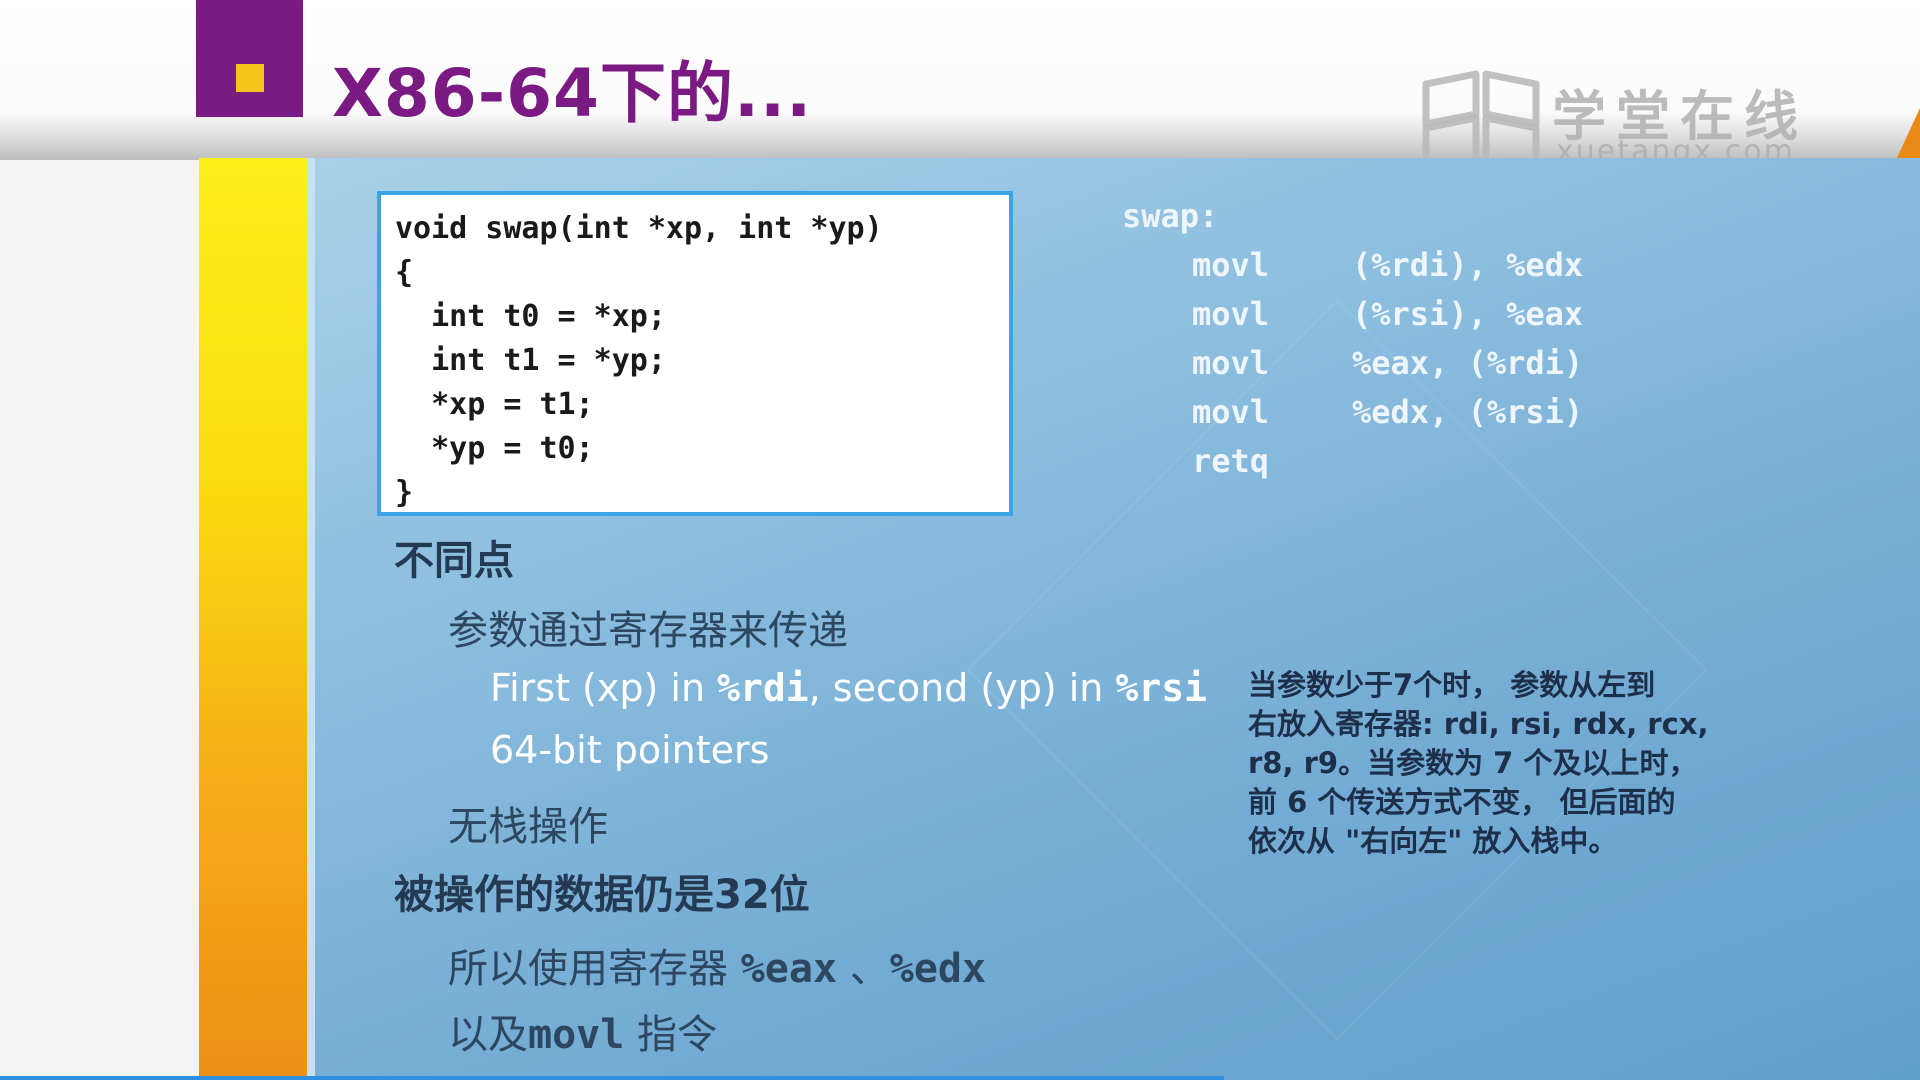 The image size is (1920, 1080). What do you see at coordinates (528, 827) in the screenshot?
I see `bullet-no-stack: 无栈操作` at bounding box center [528, 827].